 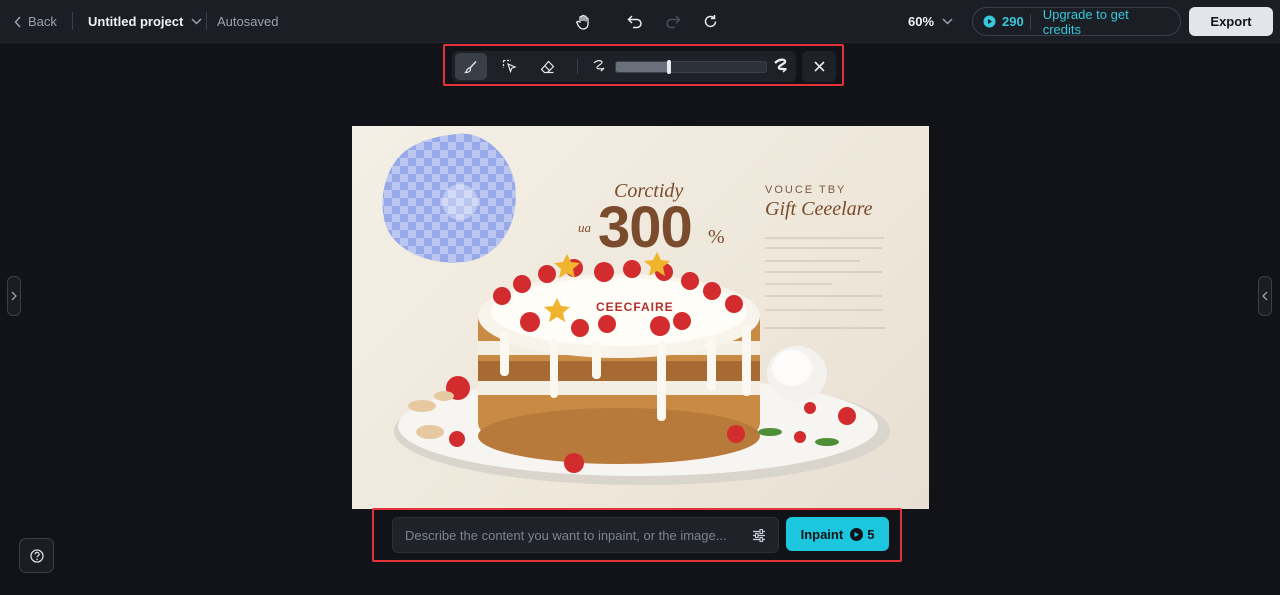 What do you see at coordinates (871, 534) in the screenshot?
I see `inpaint-cost-value: 5` at bounding box center [871, 534].